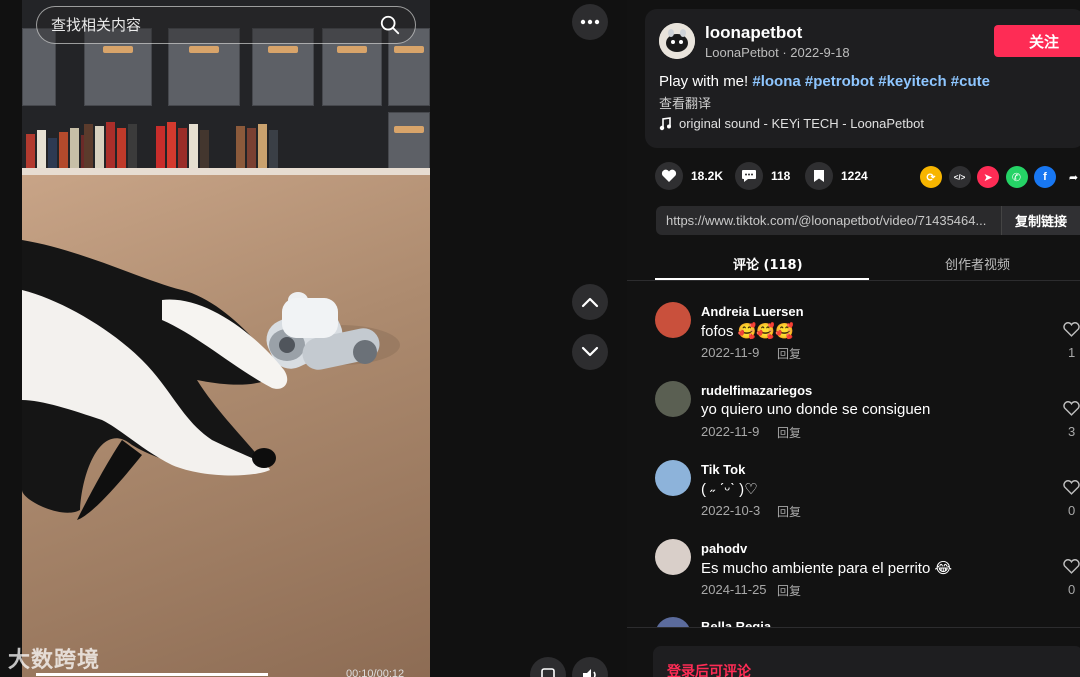 The image size is (1080, 677). Describe the element at coordinates (734, 589) in the screenshot. I see `comment-date: 2024-11-25` at that location.